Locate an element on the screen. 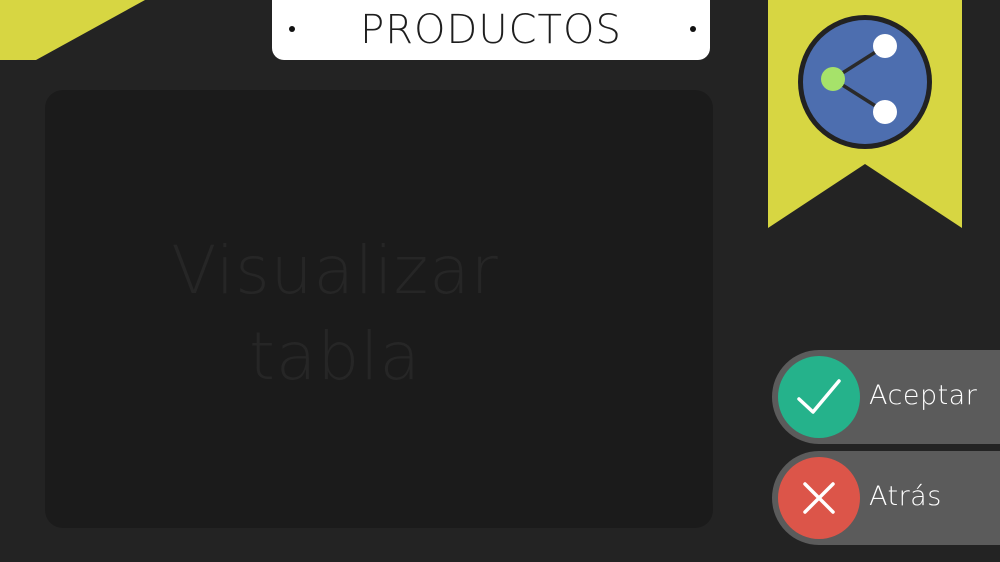 This screenshot has width=1000, height=562. back-icon-circle is located at coordinates (819, 498).